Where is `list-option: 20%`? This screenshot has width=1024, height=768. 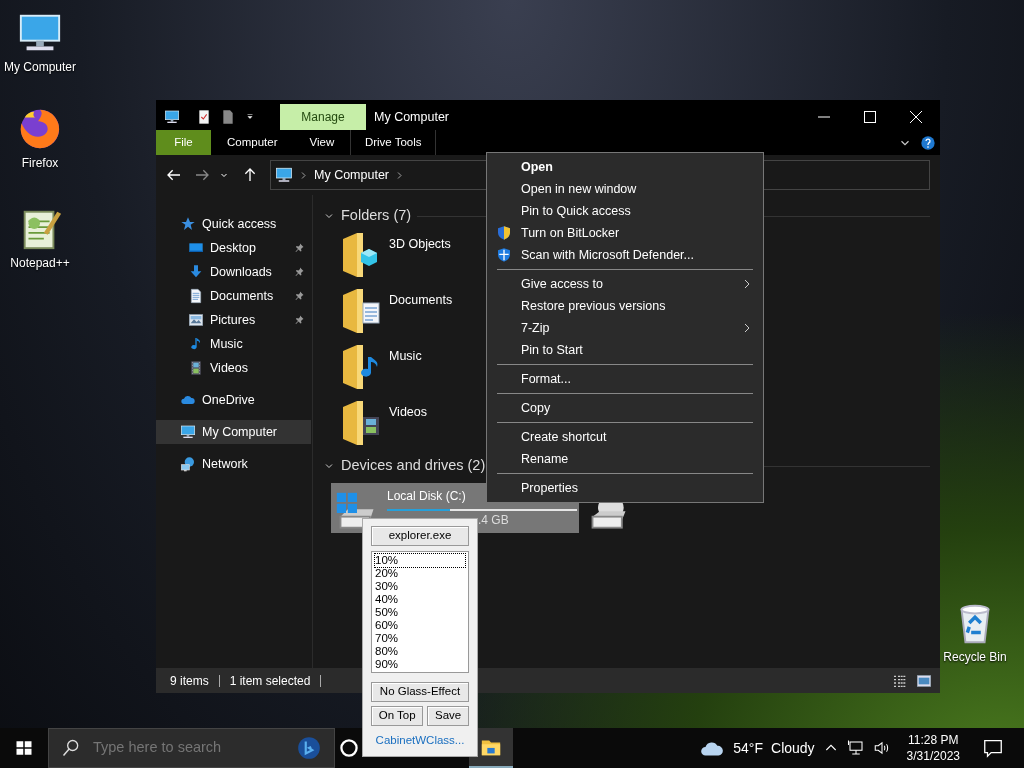
list-option: 20% is located at coordinates (420, 573).